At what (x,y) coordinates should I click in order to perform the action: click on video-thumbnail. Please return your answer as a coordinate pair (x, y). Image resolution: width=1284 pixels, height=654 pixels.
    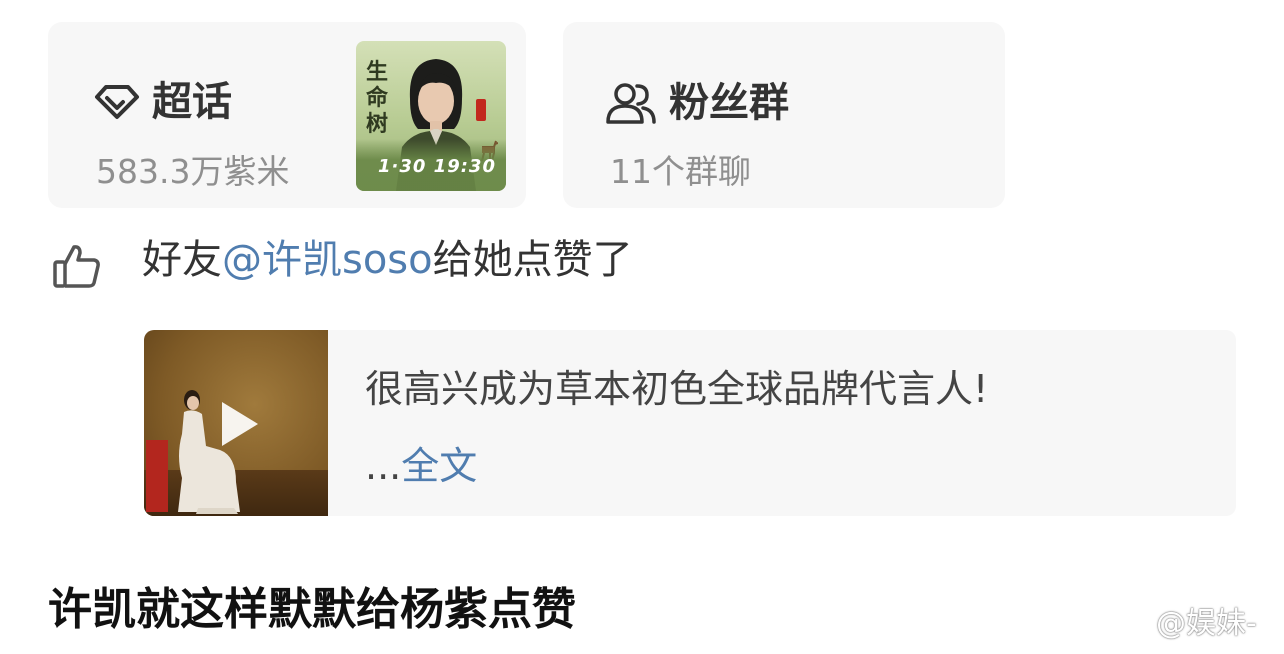
    Looking at the image, I should click on (236, 423).